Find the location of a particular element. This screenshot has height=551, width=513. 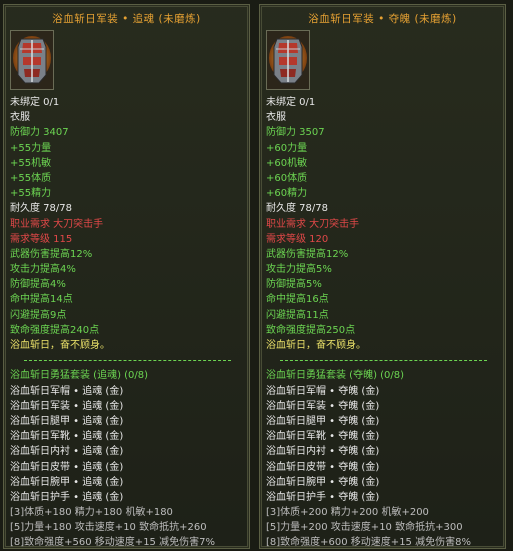

set-bonus: [3]体质+180 精力+180 机敏+180 is located at coordinates (91, 513).